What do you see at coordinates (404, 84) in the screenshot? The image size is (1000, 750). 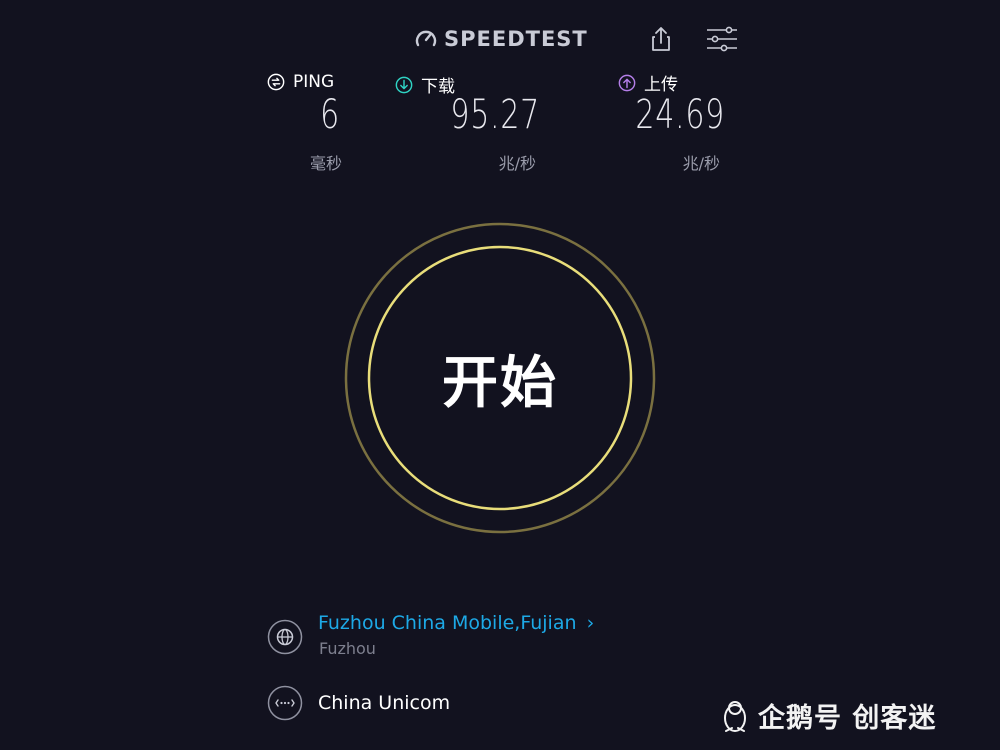 I see `download-arrow-icon` at bounding box center [404, 84].